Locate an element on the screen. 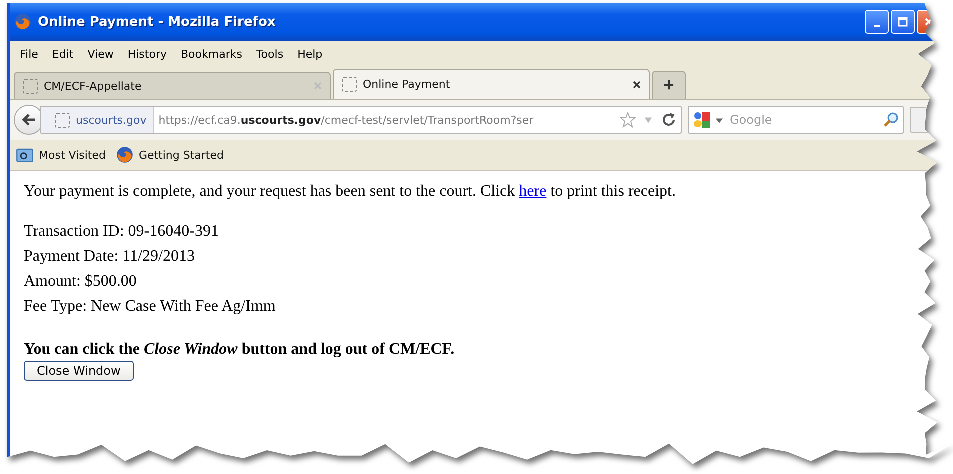 The height and width of the screenshot is (474, 953). menu-item: History is located at coordinates (147, 54).